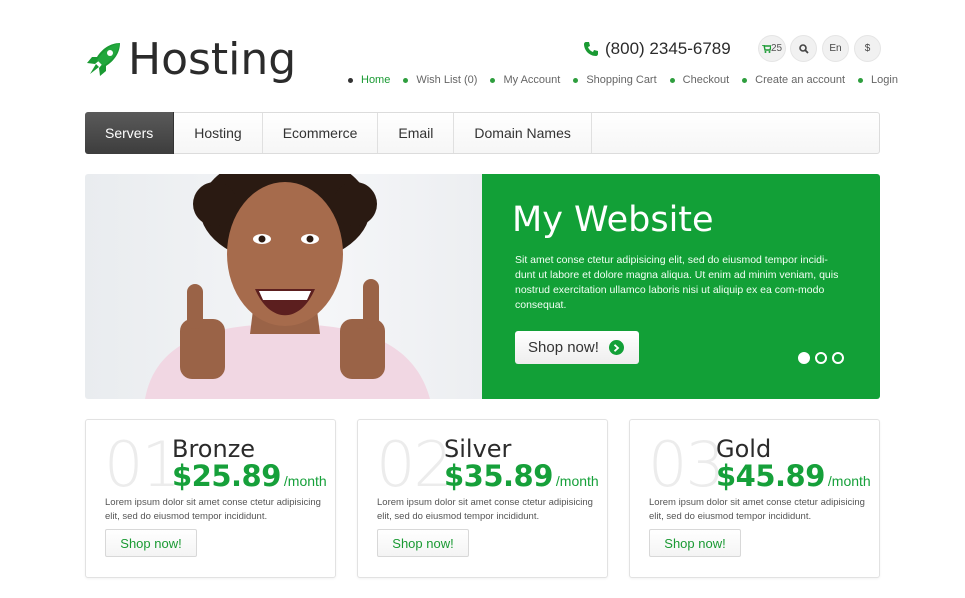 The image size is (965, 598). I want to click on plan-number: 03, so click(686, 464).